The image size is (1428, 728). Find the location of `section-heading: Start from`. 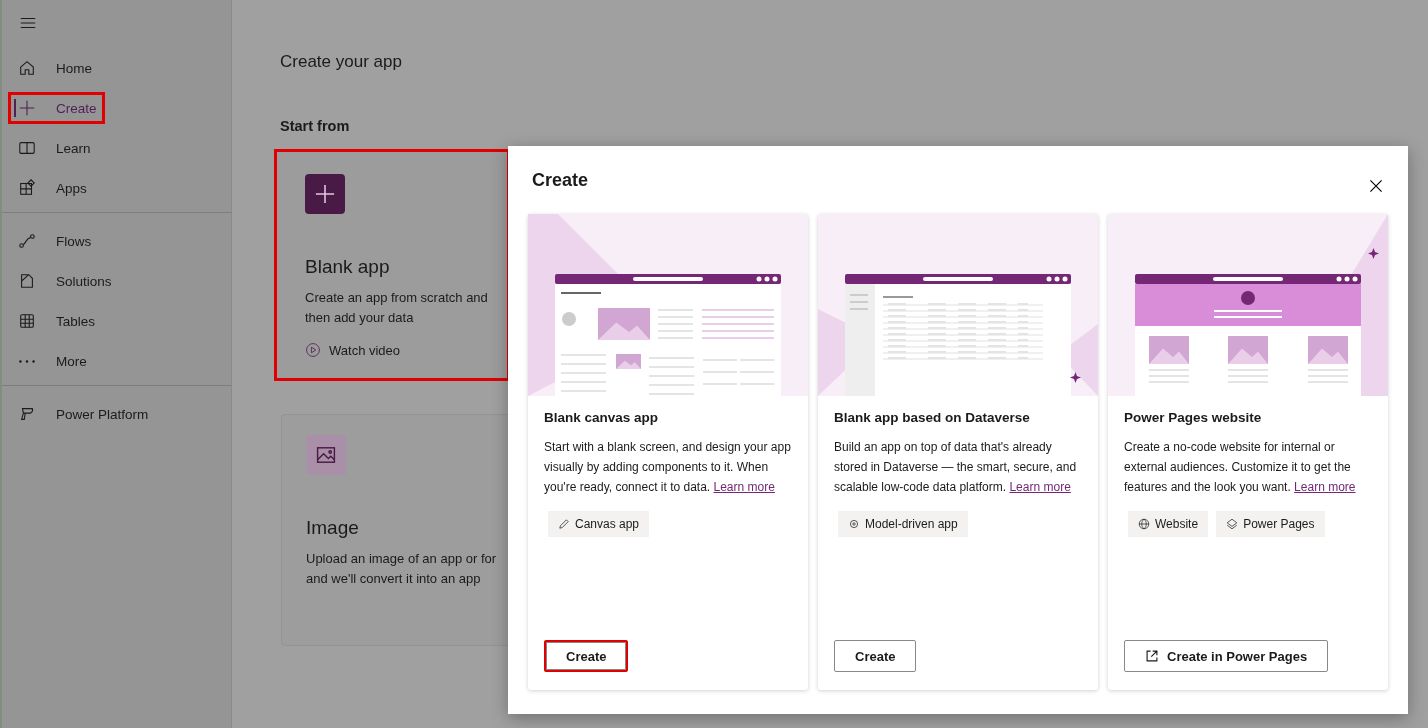

section-heading: Start from is located at coordinates (315, 126).